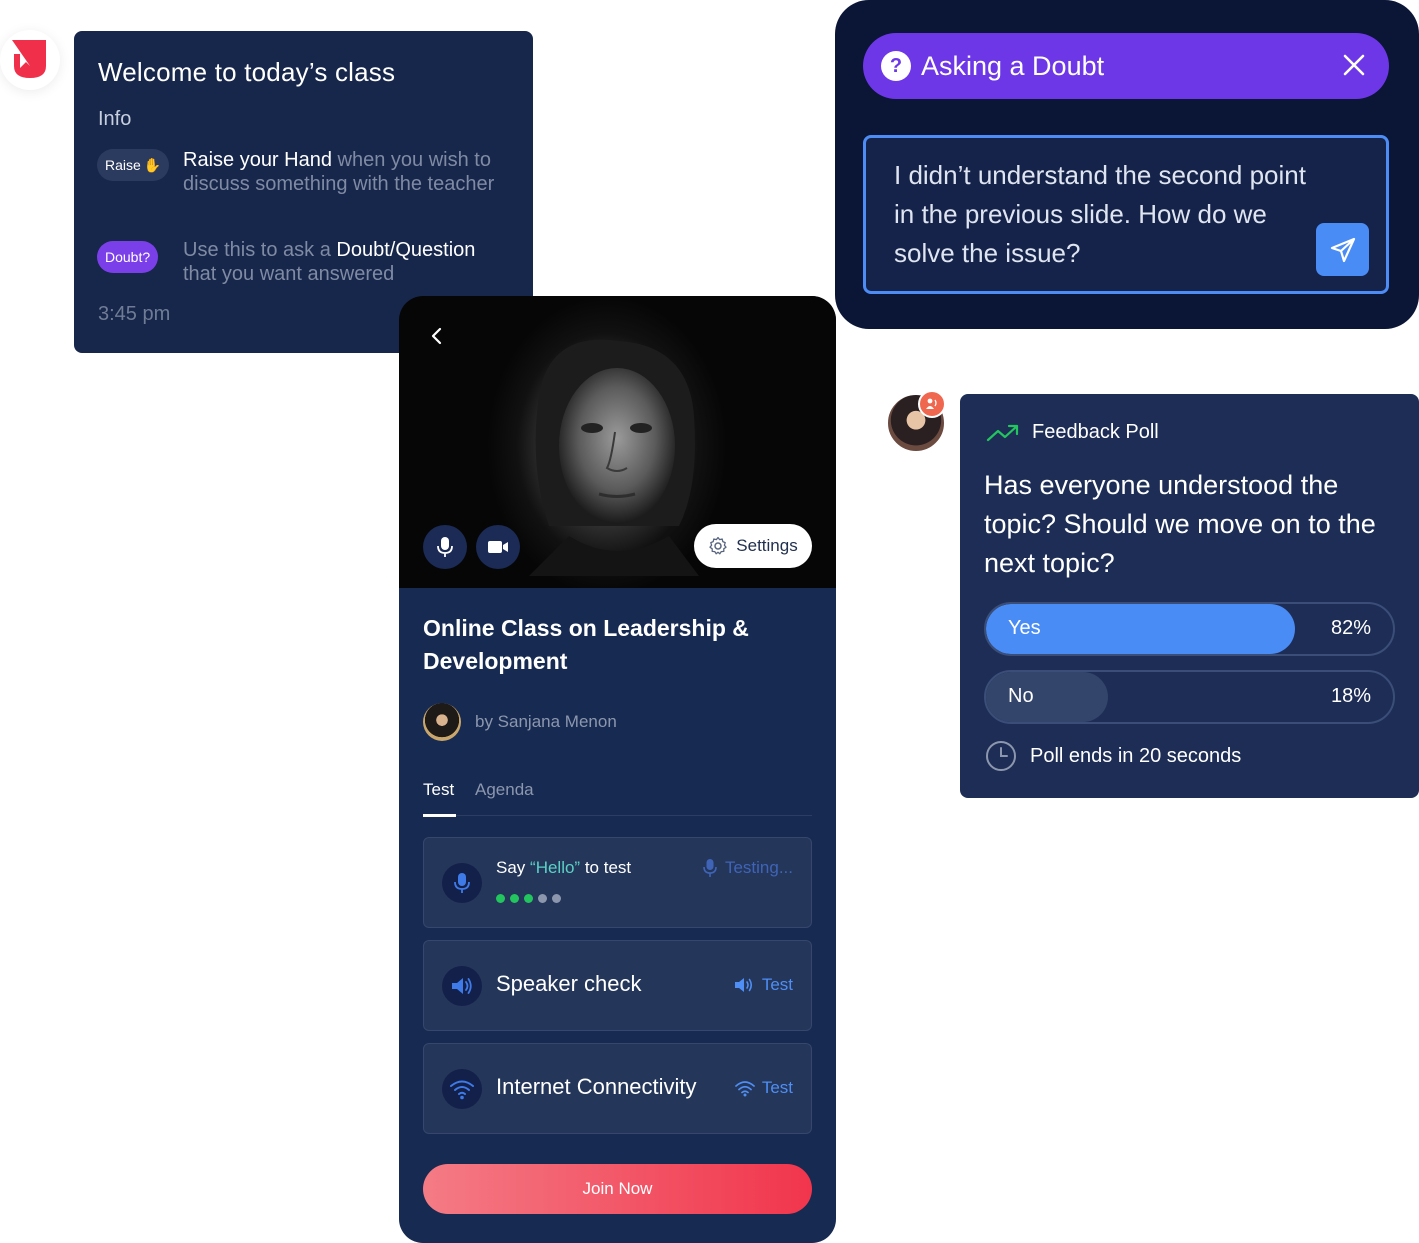 This screenshot has height=1243, width=1419. What do you see at coordinates (1126, 66) in the screenshot?
I see `doubt-header: ? Asking a Doubt` at bounding box center [1126, 66].